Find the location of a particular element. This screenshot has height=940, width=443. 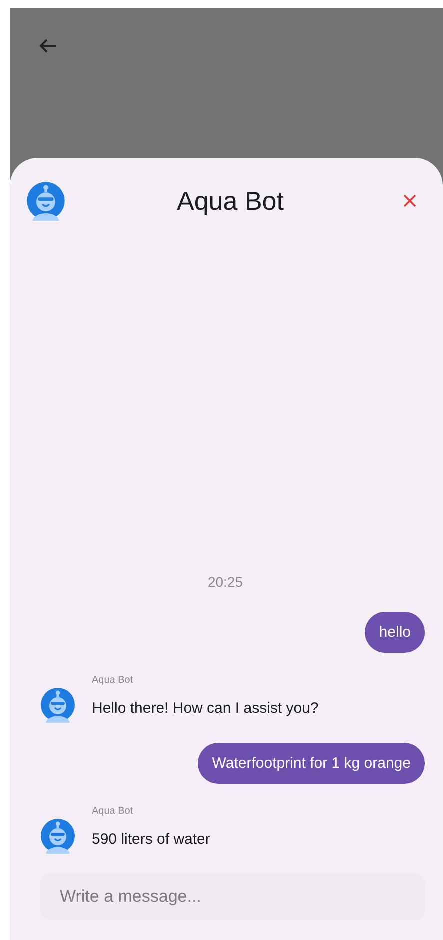

bot-message: 590 liters of water is located at coordinates (151, 840).